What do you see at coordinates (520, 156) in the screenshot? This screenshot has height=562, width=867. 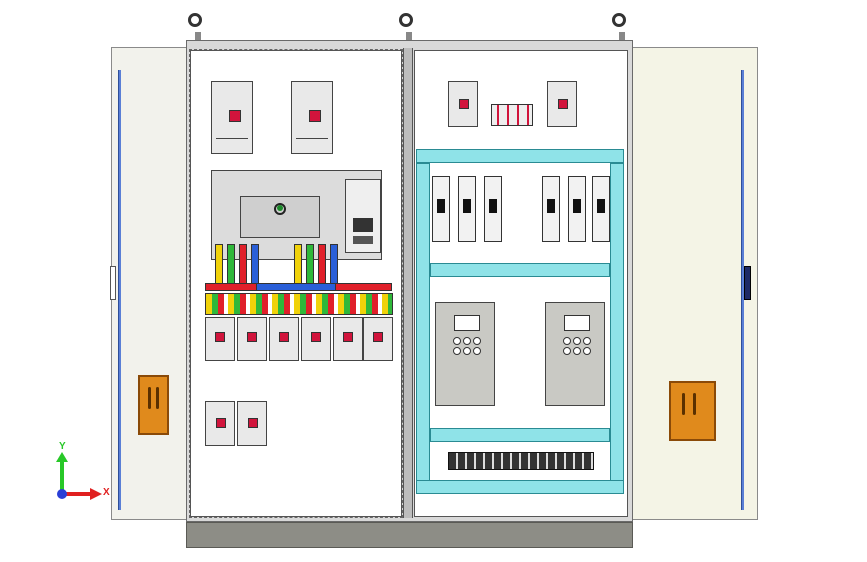 I see `din-rail-top` at bounding box center [520, 156].